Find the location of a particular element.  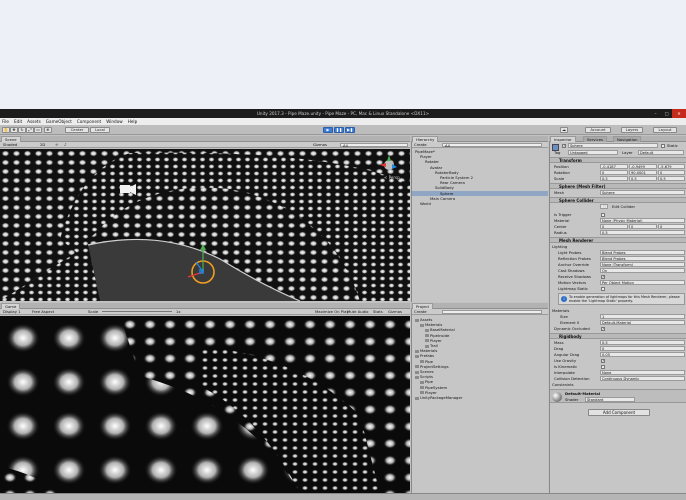

cast-shadows-dropdown: On is located at coordinates (642, 270).